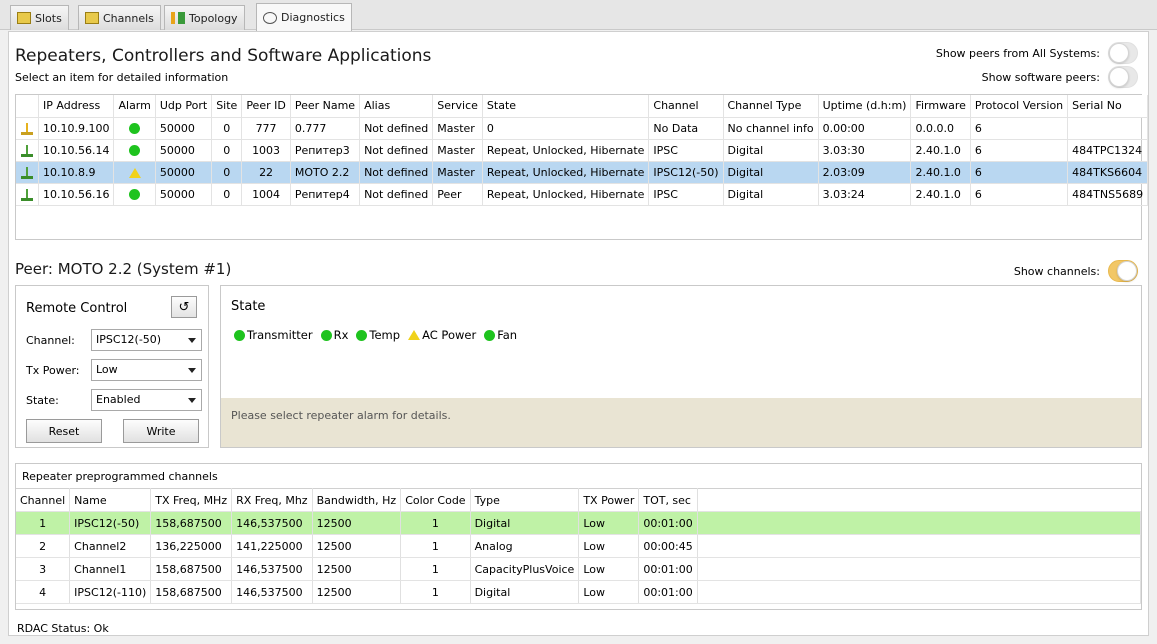  I want to click on tab-slots: Slots, so click(39, 17).